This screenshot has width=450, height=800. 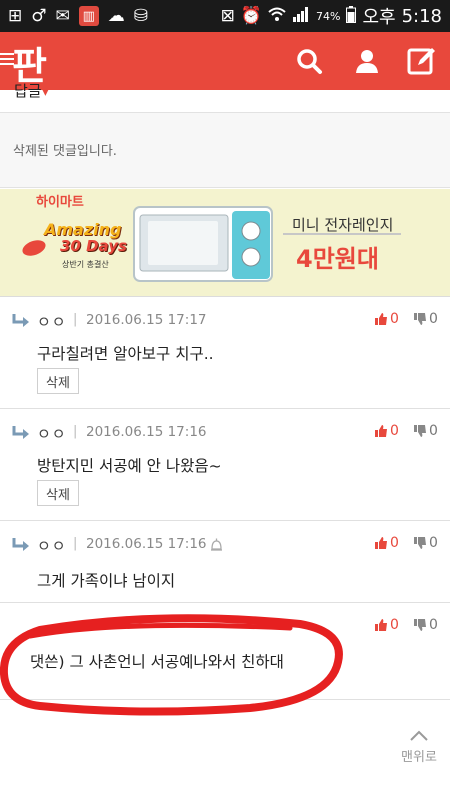 I want to click on battery-percent: 74%, so click(x=328, y=16).